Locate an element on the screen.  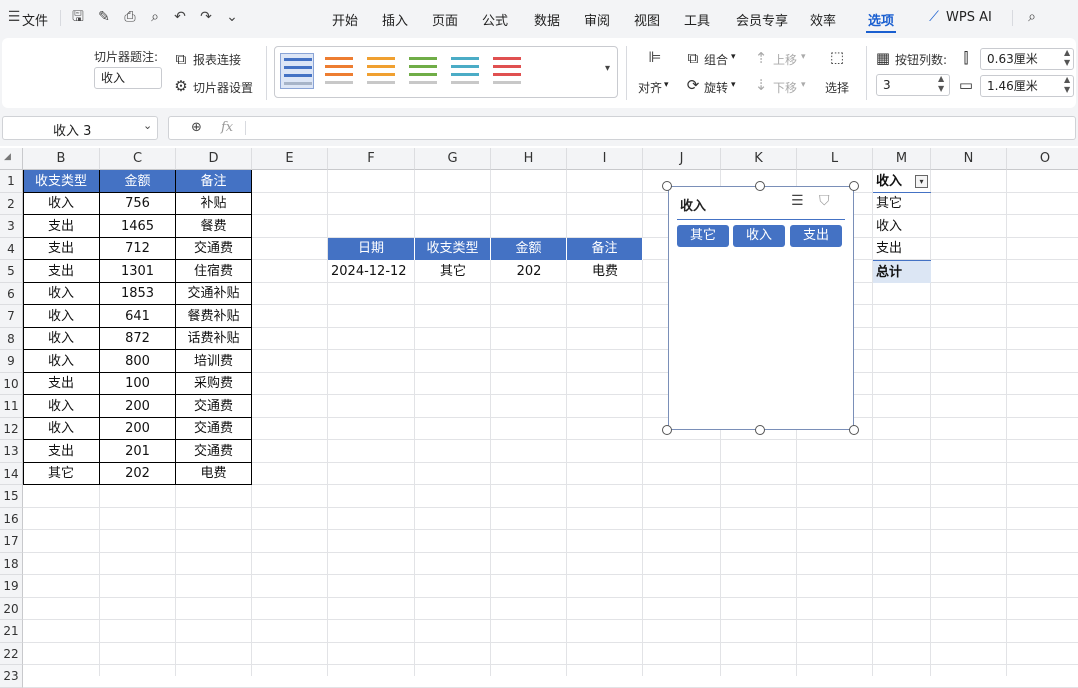
row-header-9: 9 is located at coordinates (11, 361).